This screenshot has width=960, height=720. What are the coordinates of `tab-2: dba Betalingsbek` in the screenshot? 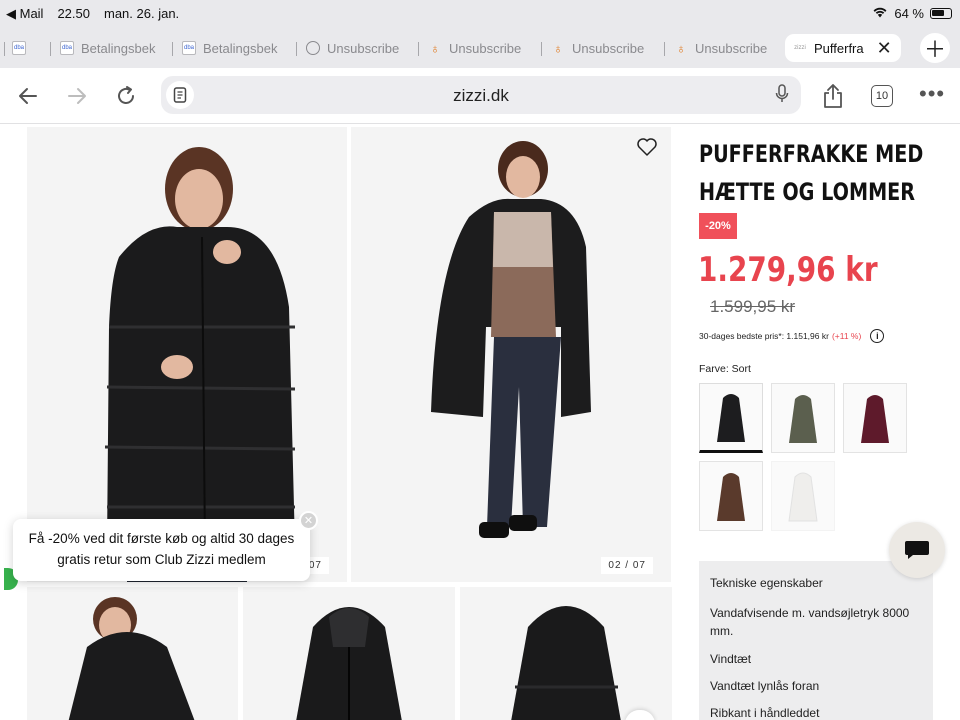 It's located at (238, 48).